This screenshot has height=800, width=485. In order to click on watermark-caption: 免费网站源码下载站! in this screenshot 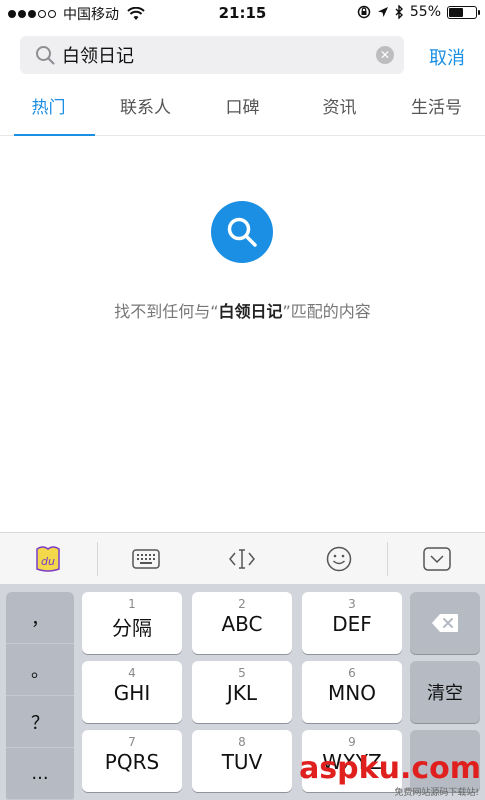, I will do `click(436, 793)`.